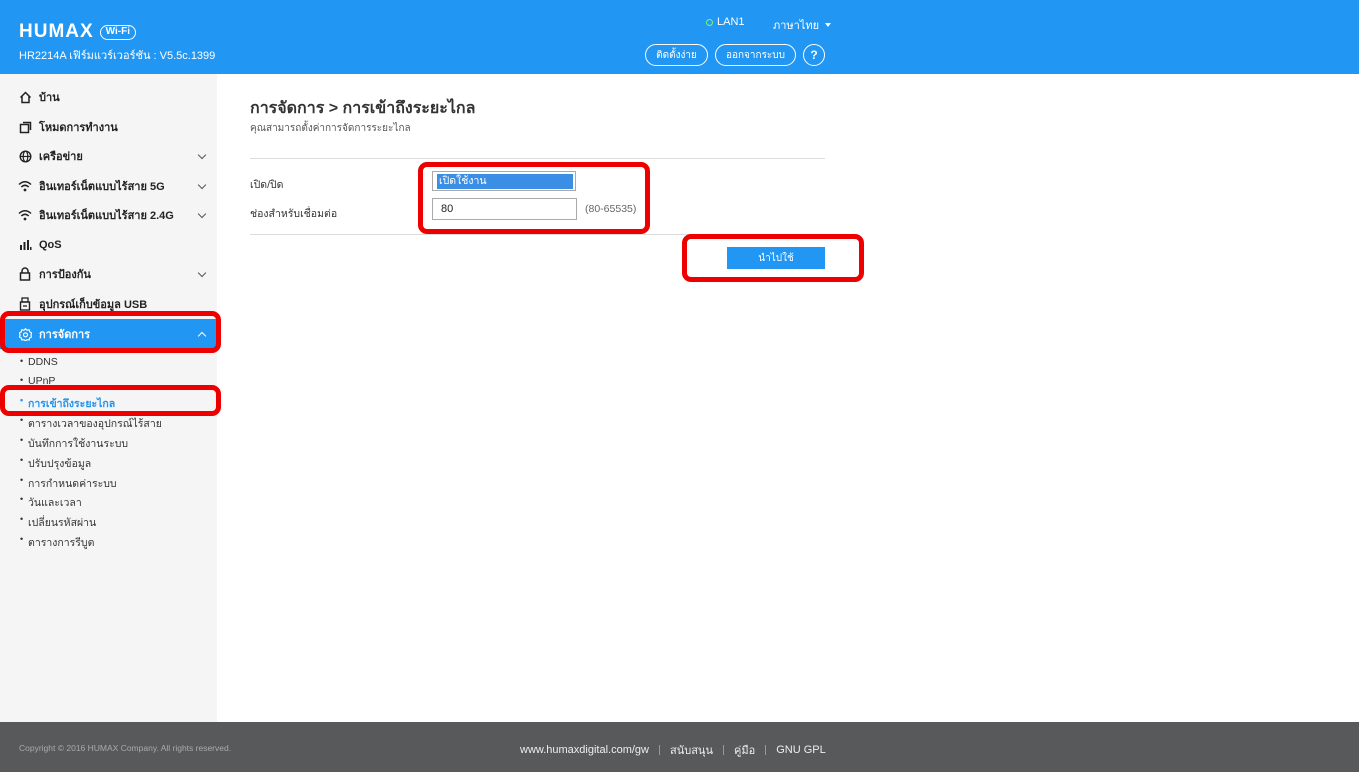  I want to click on sidebar-item-label: บ้าน, so click(49, 98).